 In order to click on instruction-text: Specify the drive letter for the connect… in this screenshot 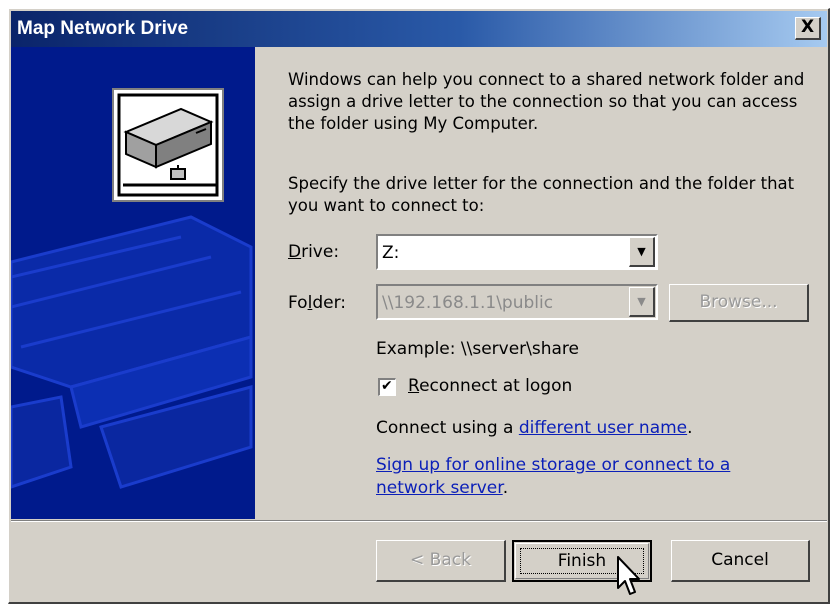, I will do `click(541, 194)`.